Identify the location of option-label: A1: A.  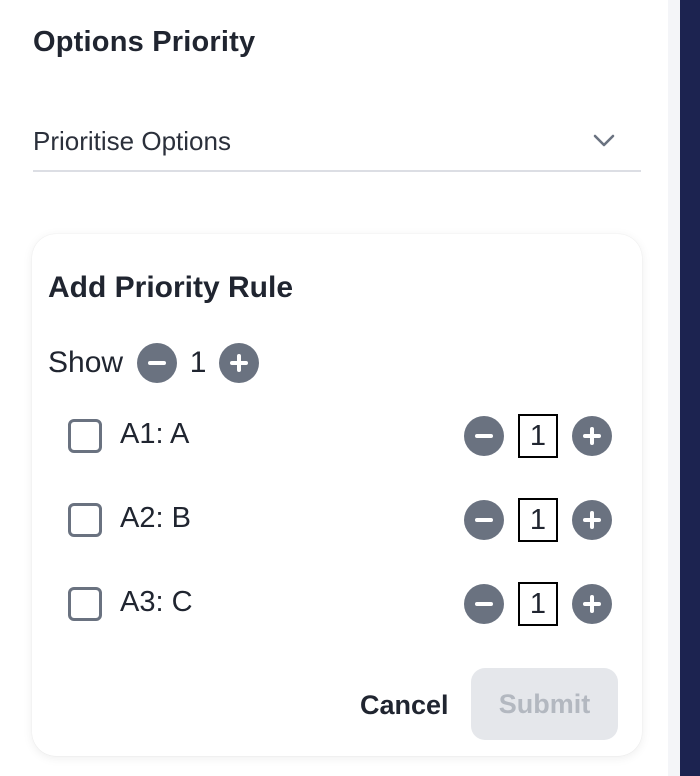
(155, 434).